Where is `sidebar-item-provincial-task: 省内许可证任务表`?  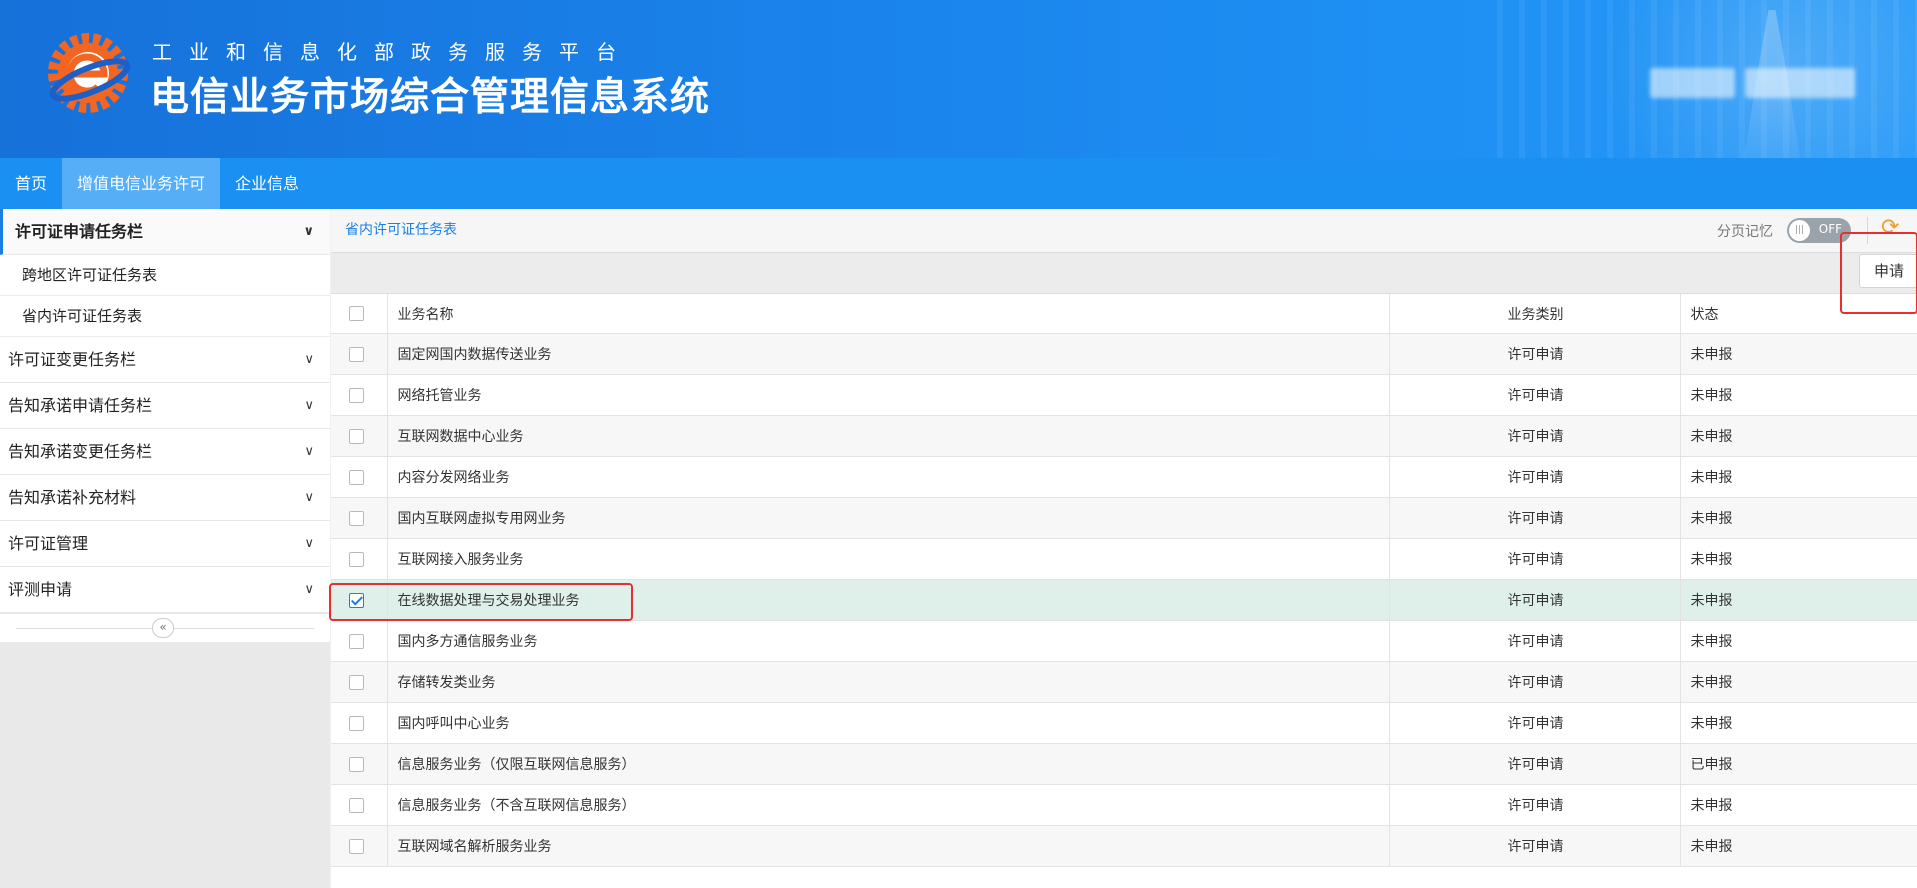 sidebar-item-provincial-task: 省内许可证任务表 is located at coordinates (165, 316).